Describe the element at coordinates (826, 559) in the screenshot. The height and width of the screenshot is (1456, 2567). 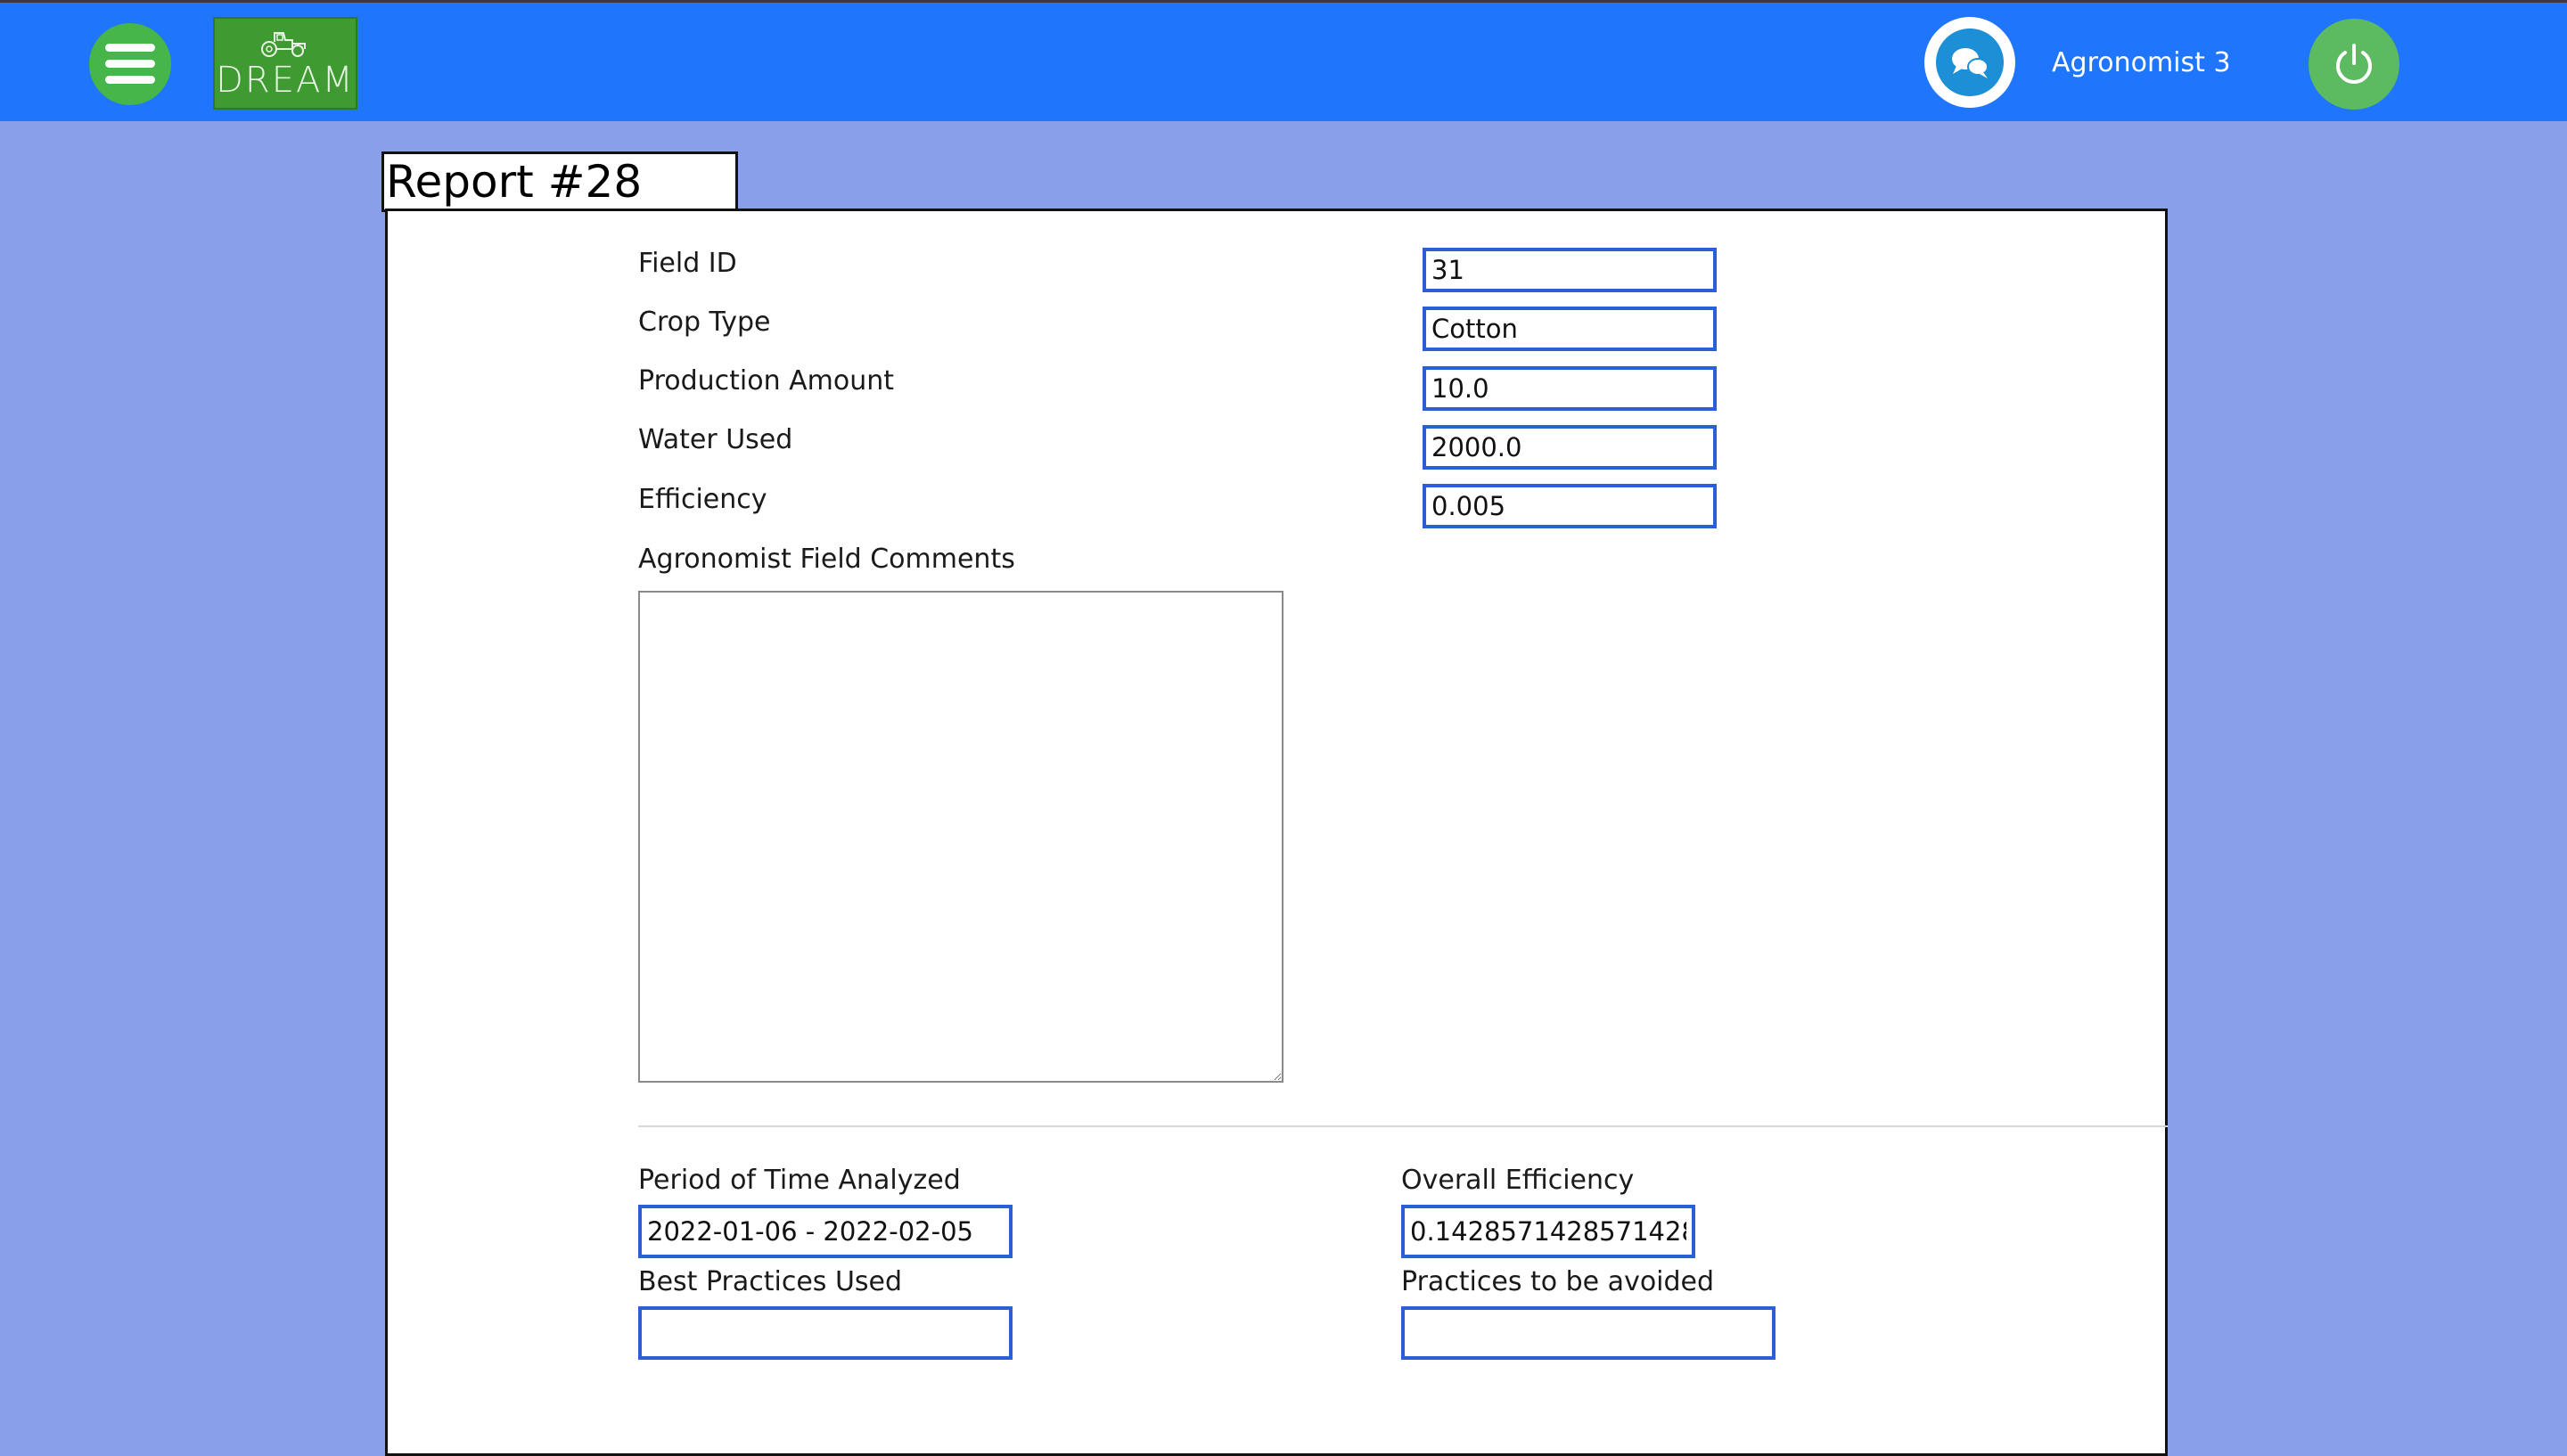
I see `comments-label: Agronomist Field Comments` at that location.